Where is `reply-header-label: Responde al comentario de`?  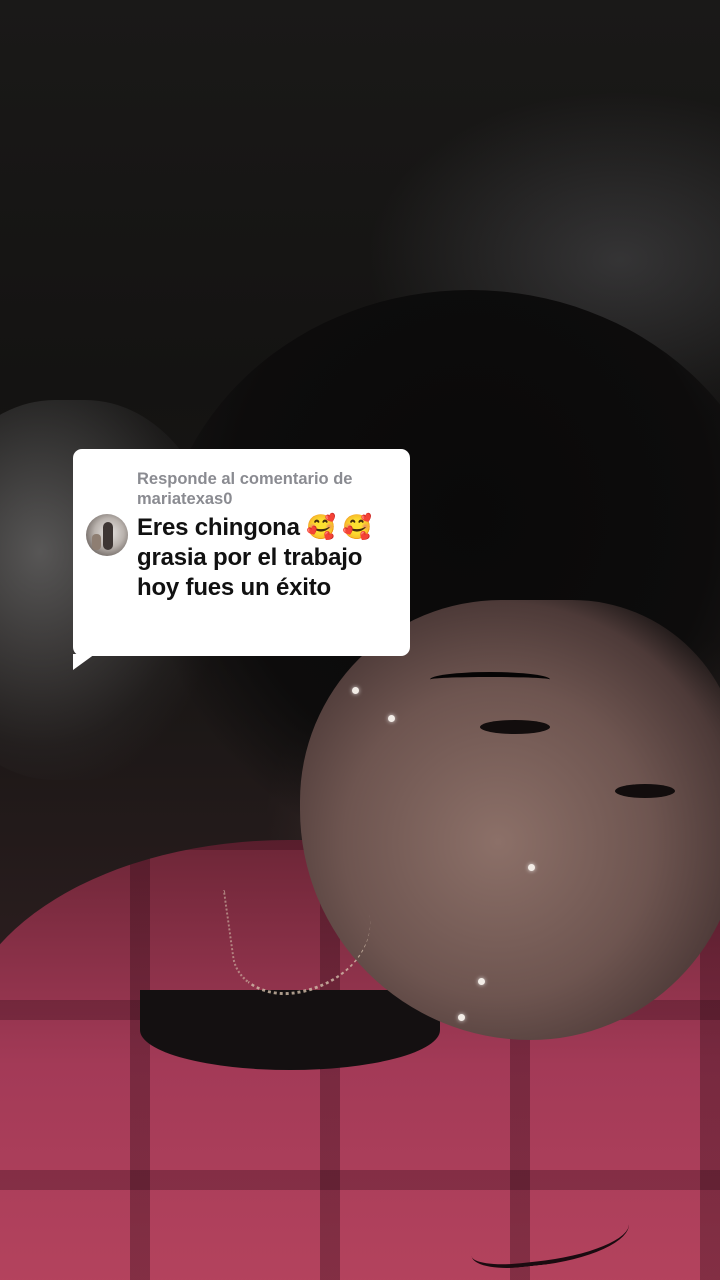
reply-header-label: Responde al comentario de is located at coordinates (245, 479).